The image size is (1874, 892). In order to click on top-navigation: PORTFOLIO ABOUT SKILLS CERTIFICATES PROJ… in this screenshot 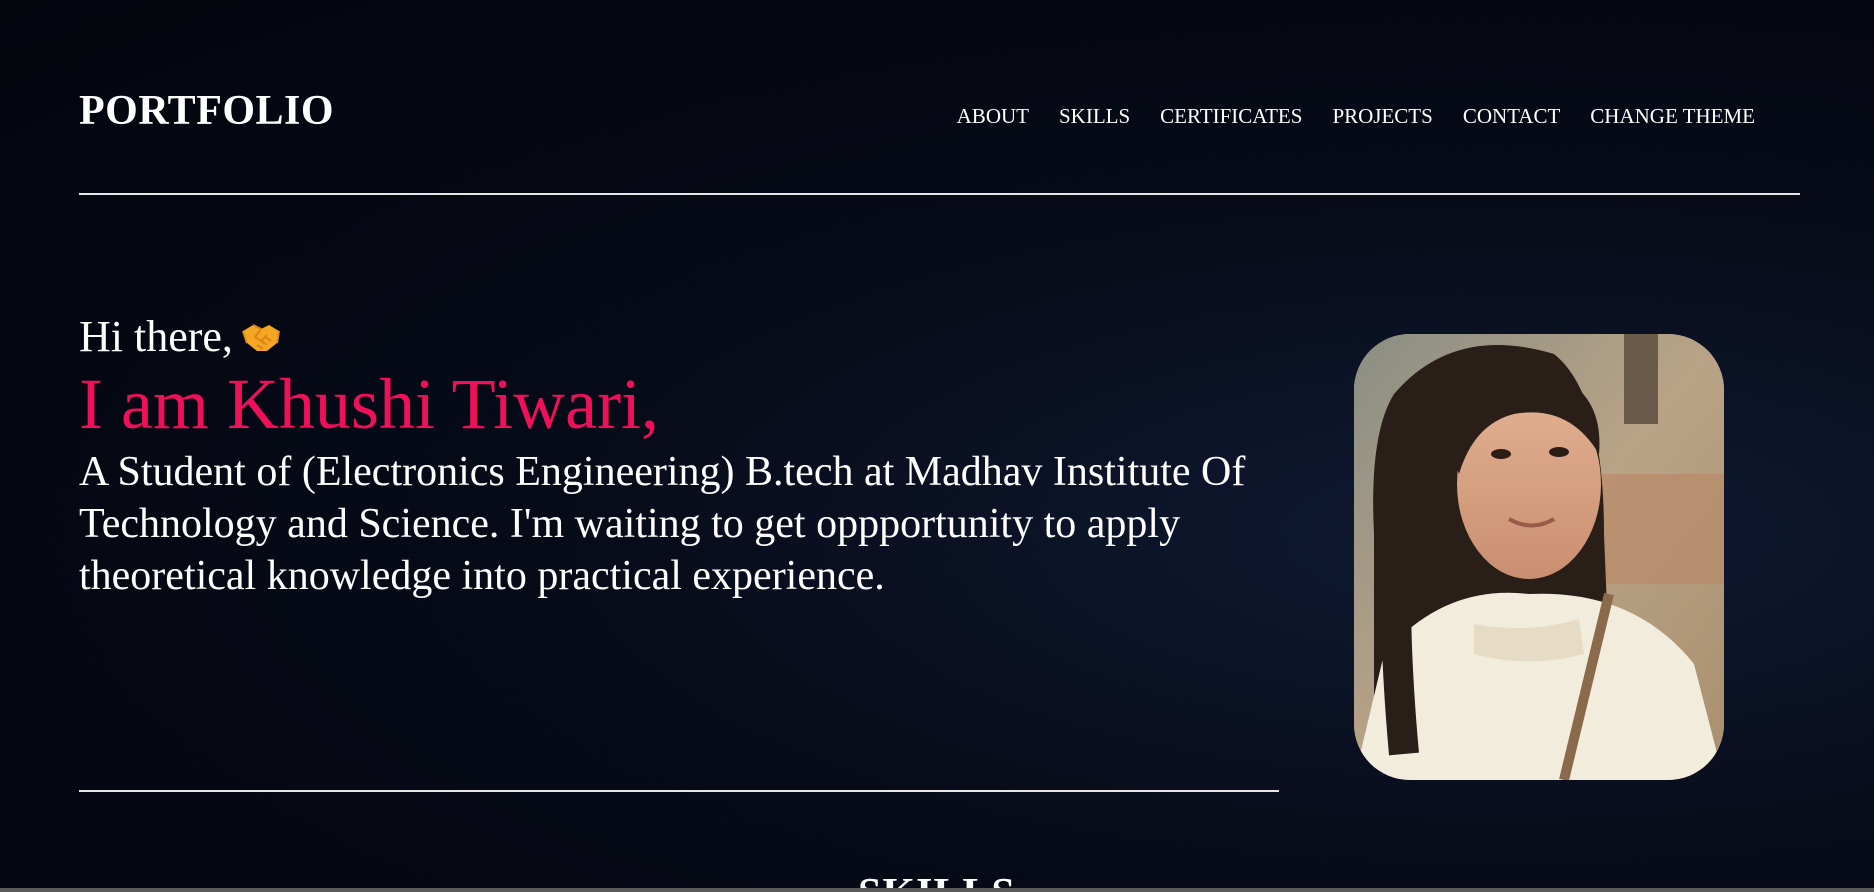, I will do `click(939, 114)`.